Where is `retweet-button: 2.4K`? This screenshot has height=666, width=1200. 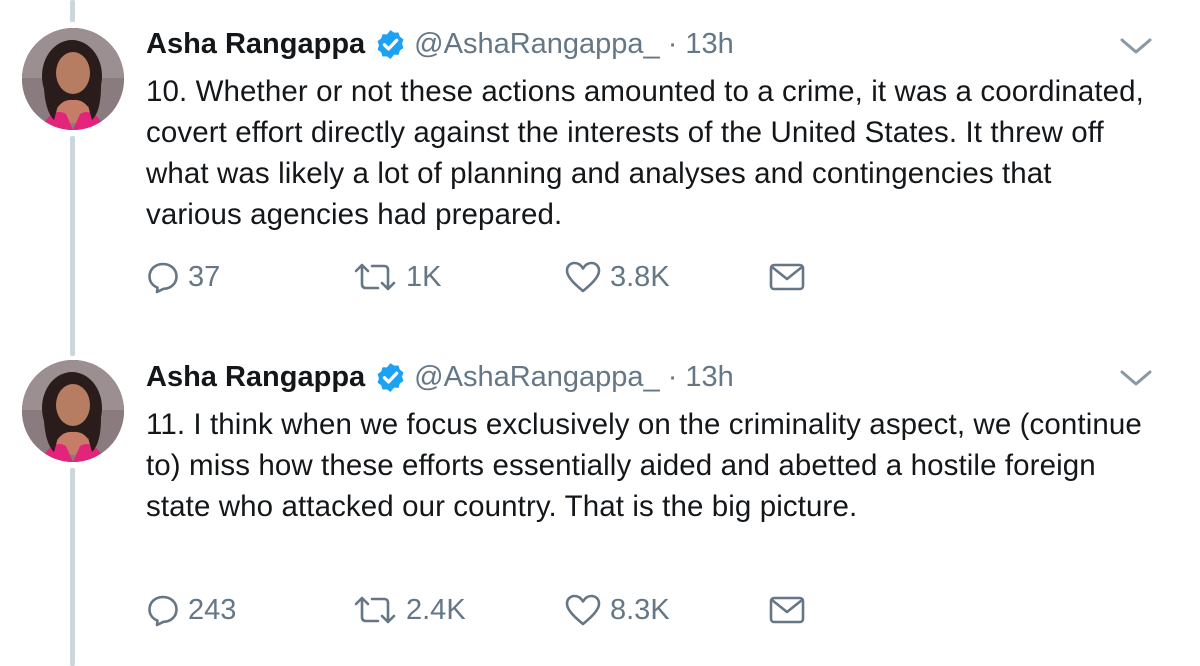 retweet-button: 2.4K is located at coordinates (409, 610).